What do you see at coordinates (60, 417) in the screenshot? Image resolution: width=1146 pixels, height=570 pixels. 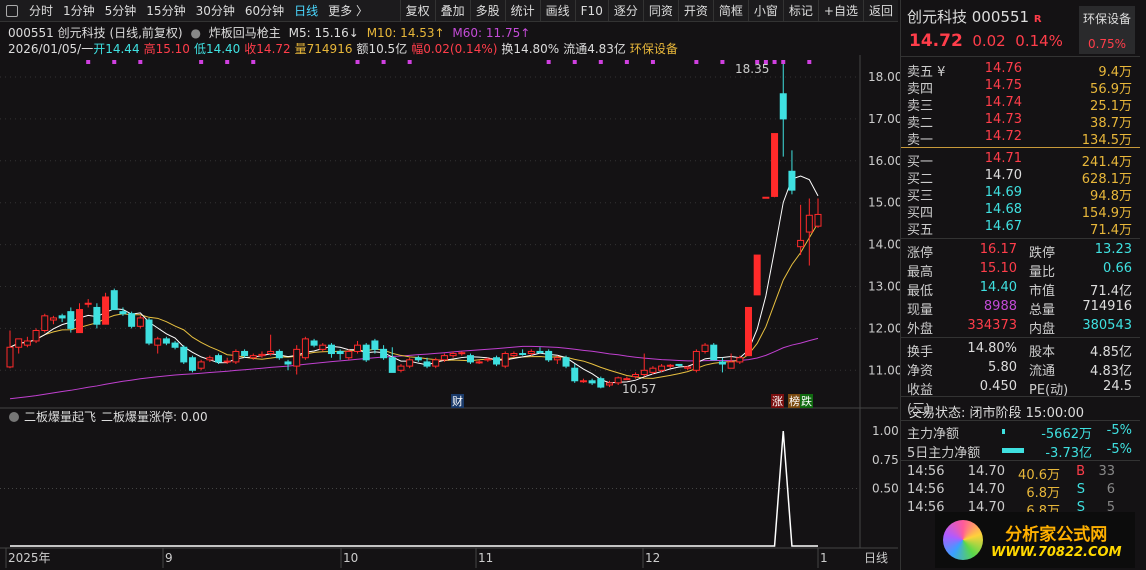 I see `sub-indicator-title: 二板爆量起飞` at bounding box center [60, 417].